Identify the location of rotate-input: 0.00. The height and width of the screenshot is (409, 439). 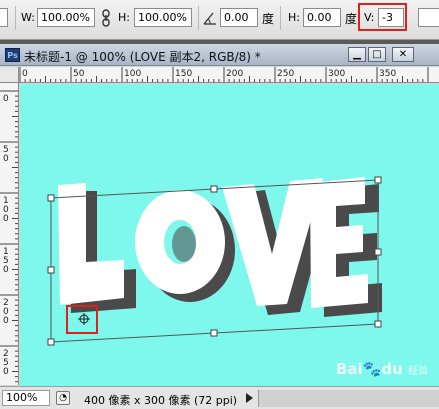
(239, 17).